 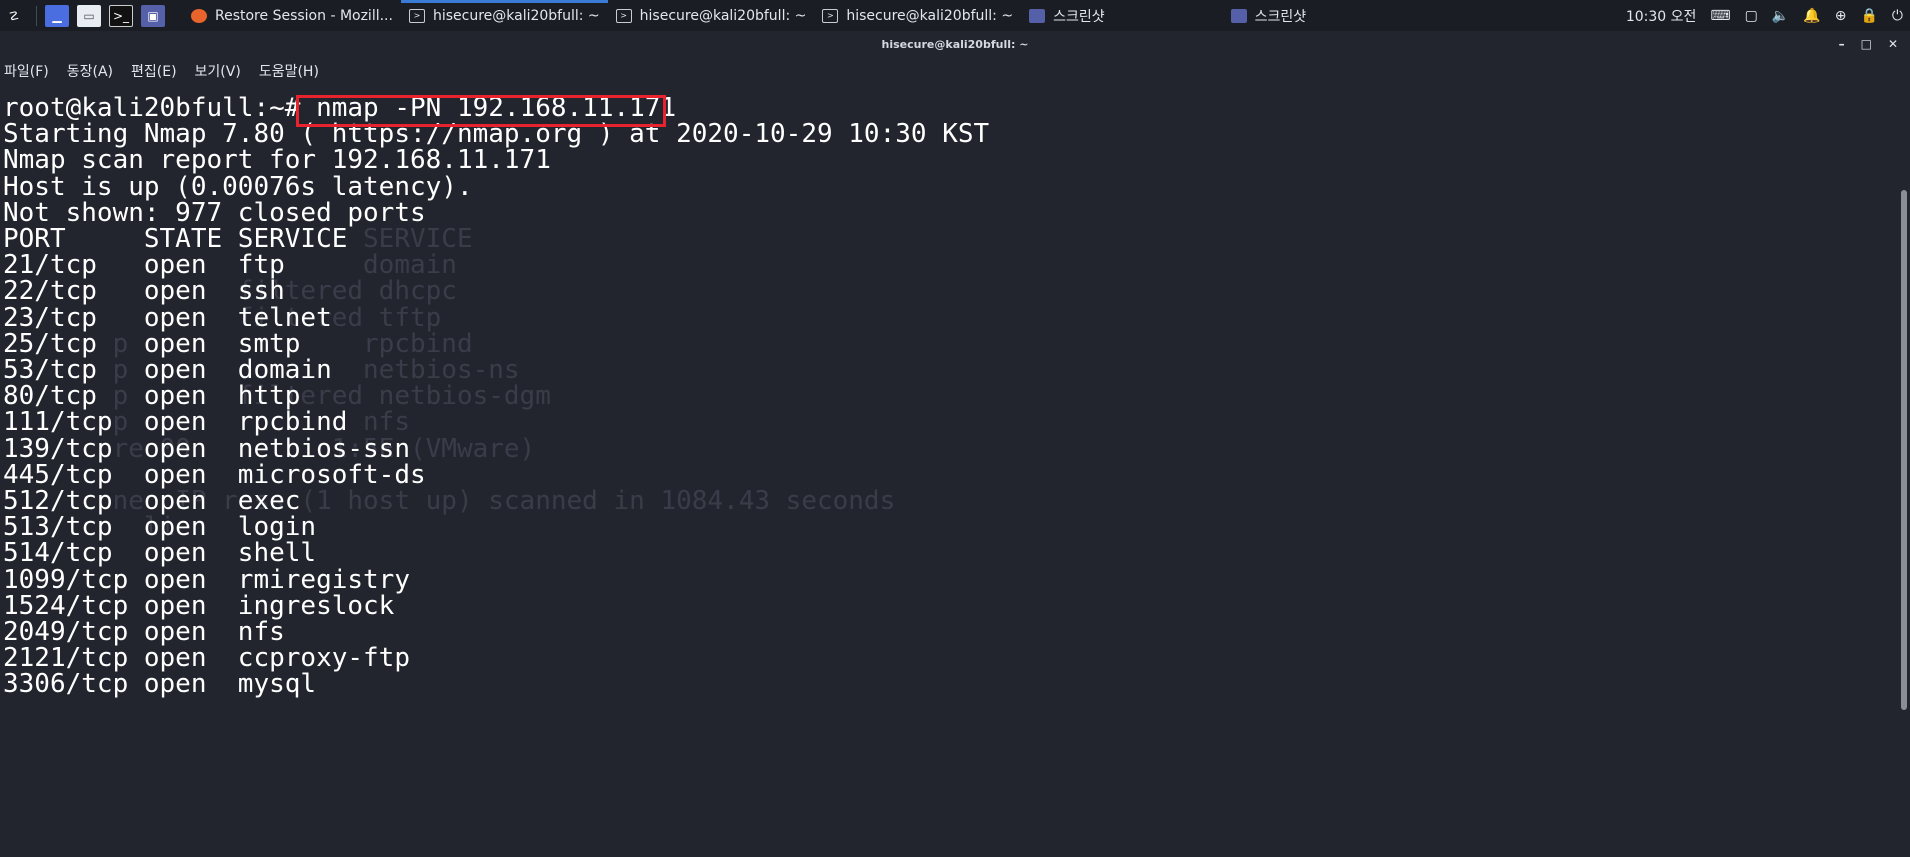 I want to click on menu-edit: 편집(E), so click(x=154, y=71).